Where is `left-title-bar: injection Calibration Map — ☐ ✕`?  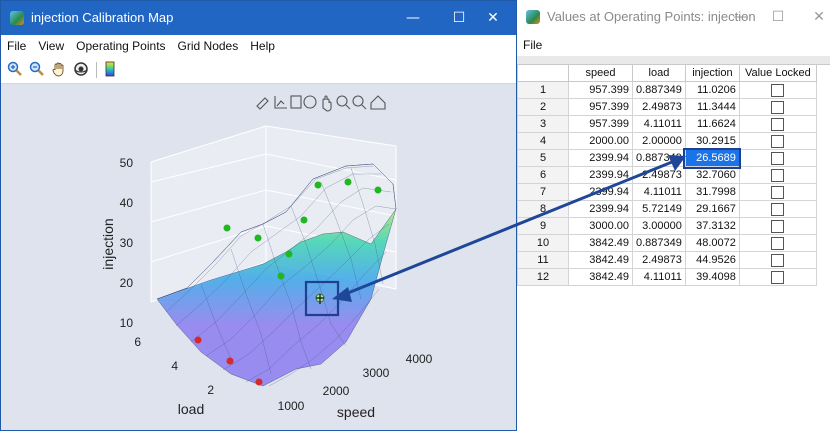 left-title-bar: injection Calibration Map — ☐ ✕ is located at coordinates (258, 18).